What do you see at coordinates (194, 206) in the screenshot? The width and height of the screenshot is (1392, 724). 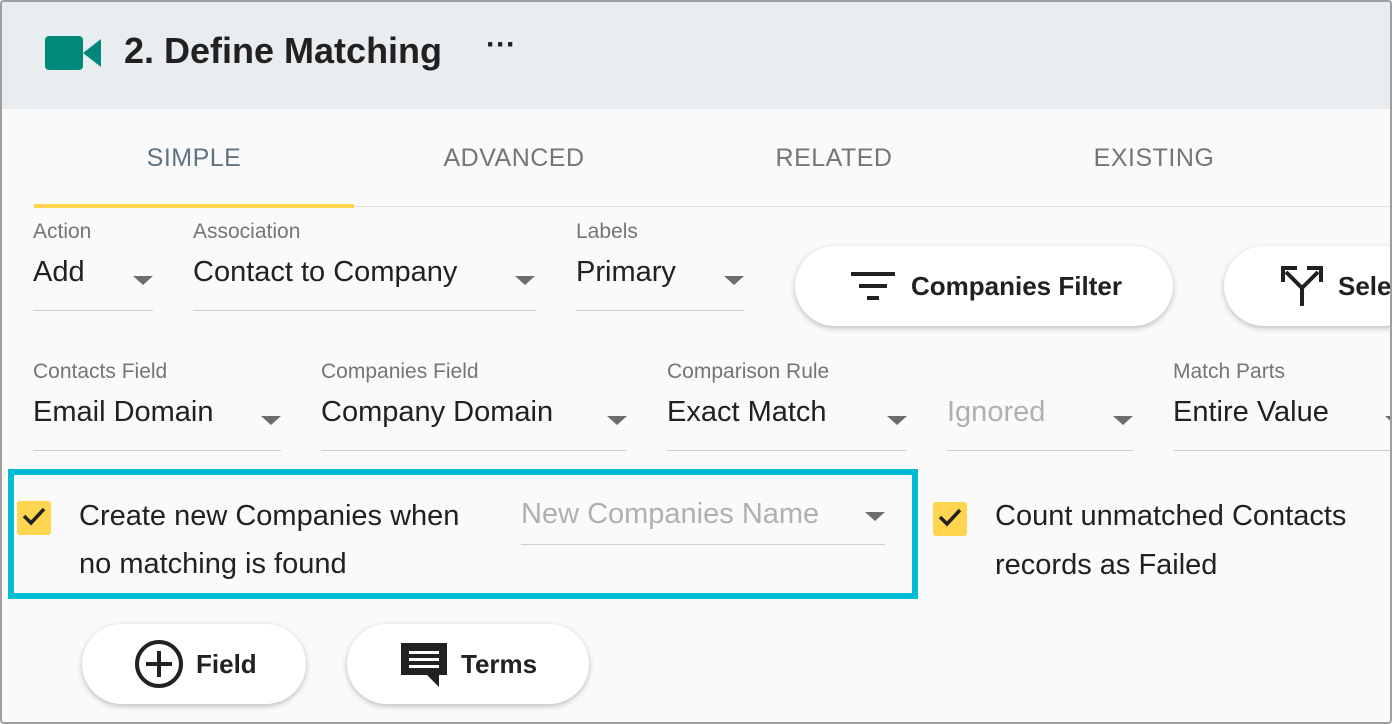 I see `active-tab-indicator` at bounding box center [194, 206].